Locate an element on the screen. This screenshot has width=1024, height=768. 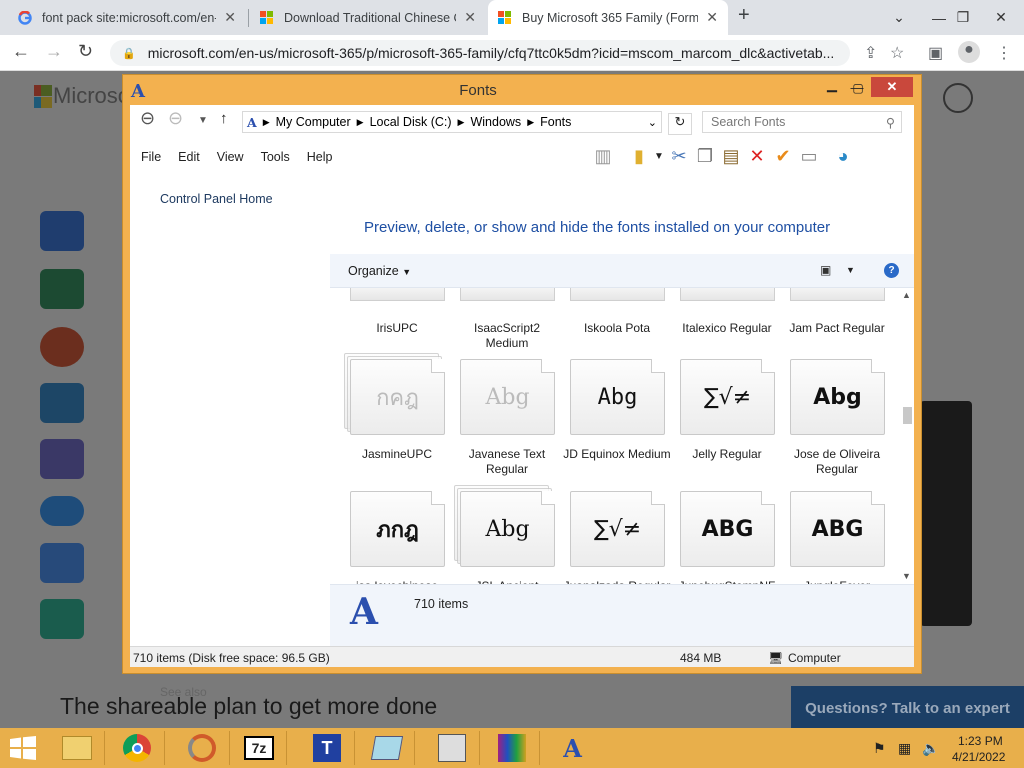
bookmark-star-icon: ☆ is located at coordinates (897, 53).